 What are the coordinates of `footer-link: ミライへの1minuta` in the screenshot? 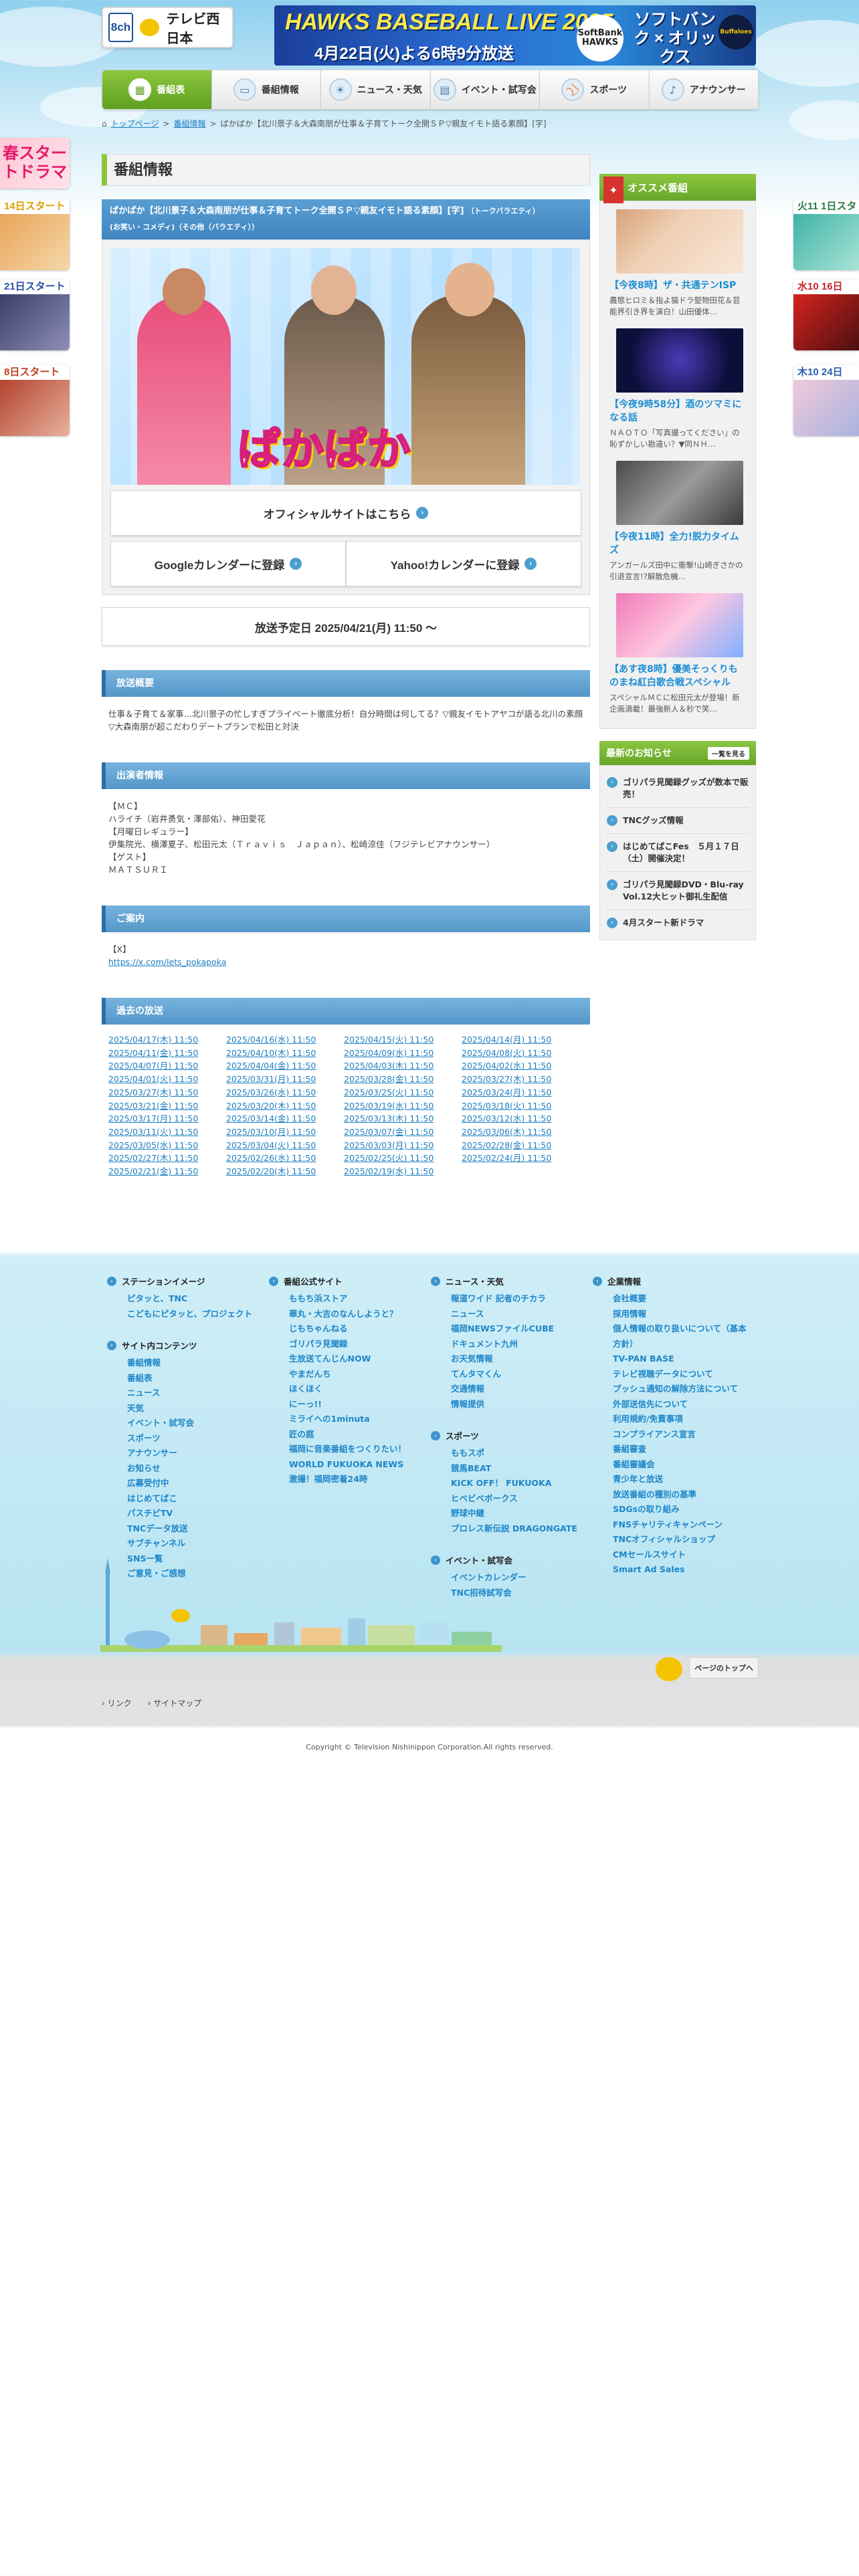 It's located at (356, 1419).